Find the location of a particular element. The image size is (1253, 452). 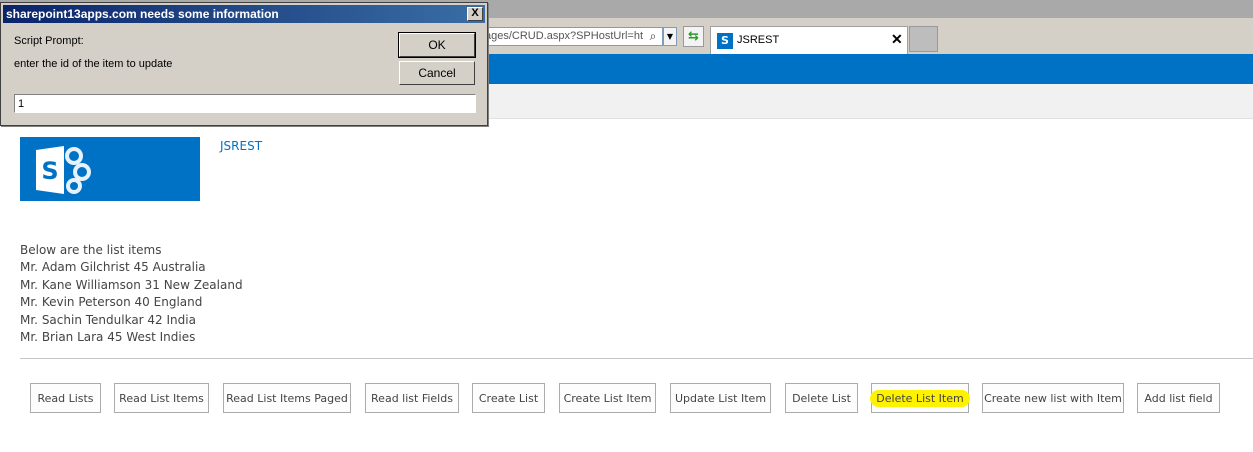

create-new-list-with-item-button: Create new list with Item is located at coordinates (1053, 398).